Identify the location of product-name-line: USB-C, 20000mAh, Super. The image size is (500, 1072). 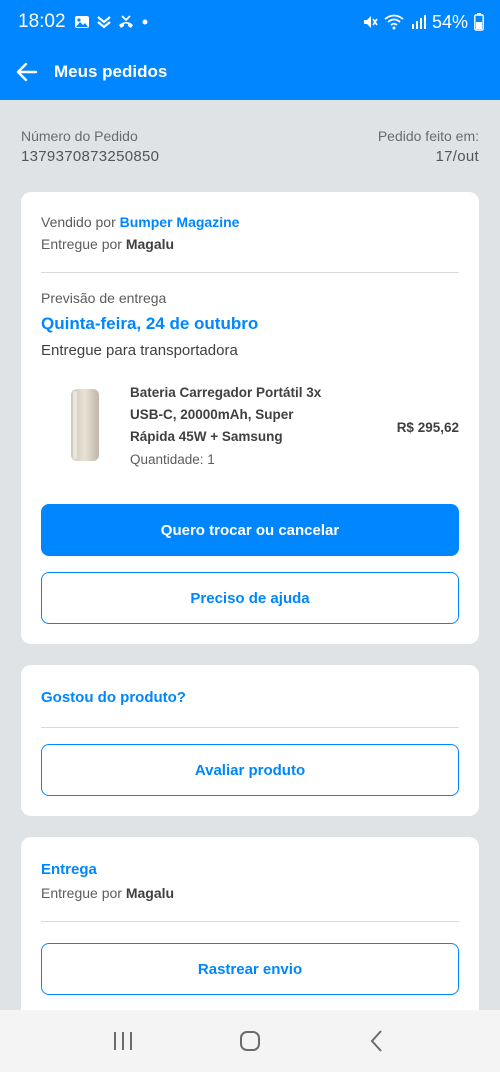
(212, 414).